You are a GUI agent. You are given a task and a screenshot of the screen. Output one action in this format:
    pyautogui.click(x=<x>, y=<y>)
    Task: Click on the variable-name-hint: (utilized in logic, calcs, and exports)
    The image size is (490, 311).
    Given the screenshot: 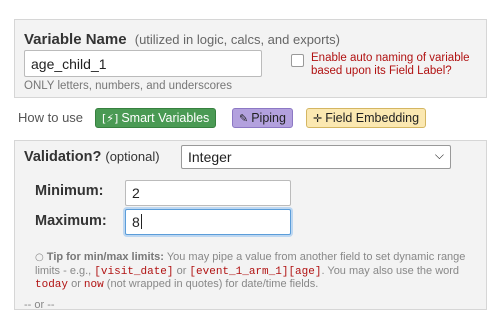 What is the action you would take?
    pyautogui.click(x=237, y=39)
    